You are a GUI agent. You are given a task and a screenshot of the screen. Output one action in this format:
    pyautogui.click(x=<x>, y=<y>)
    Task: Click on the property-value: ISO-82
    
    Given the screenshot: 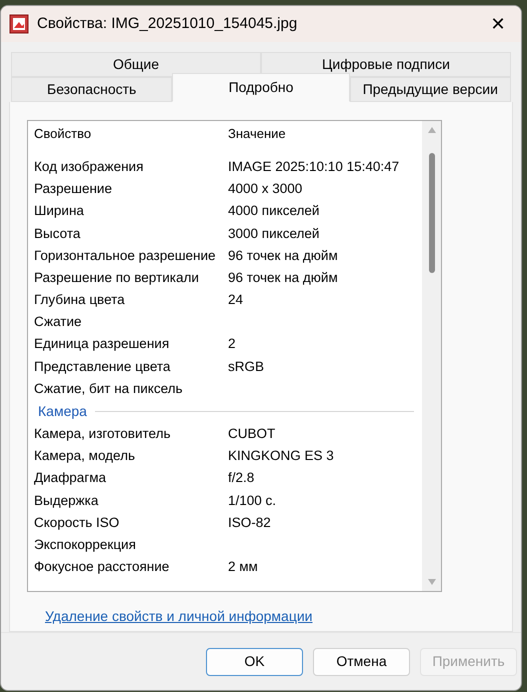 What is the action you would take?
    pyautogui.click(x=249, y=523)
    